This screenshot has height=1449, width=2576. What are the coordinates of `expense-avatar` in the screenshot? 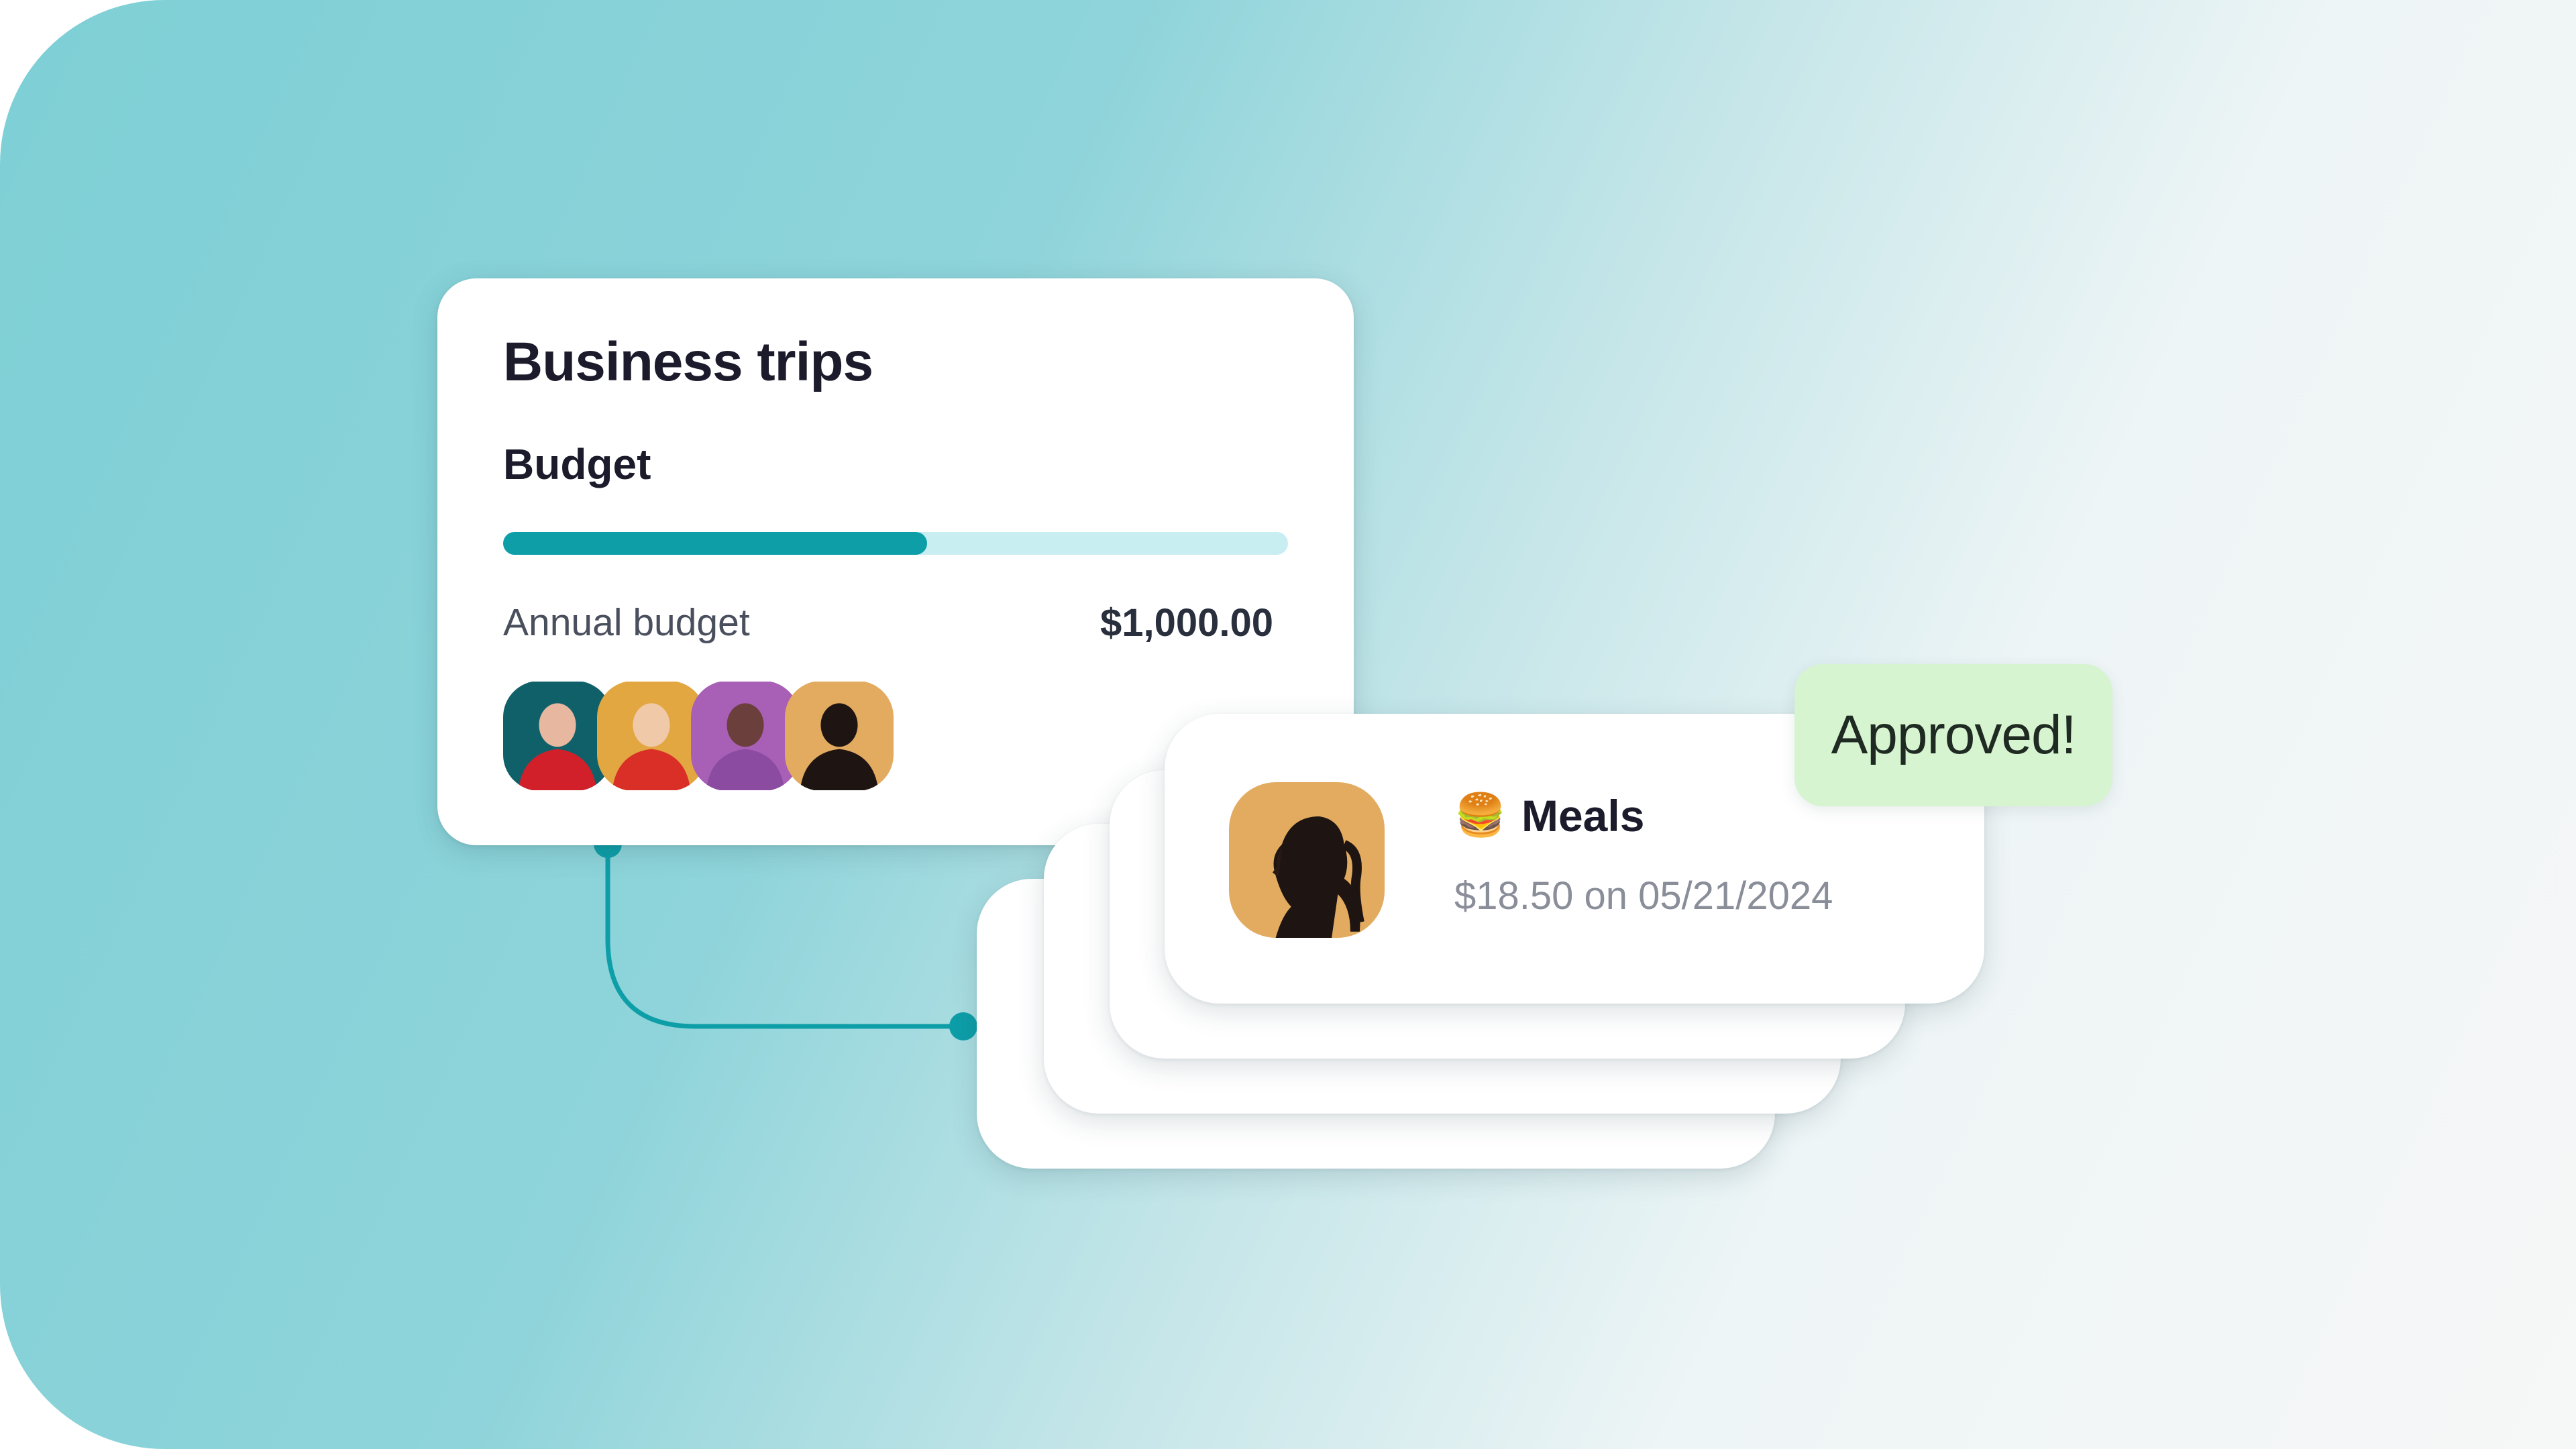 It's located at (1307, 860).